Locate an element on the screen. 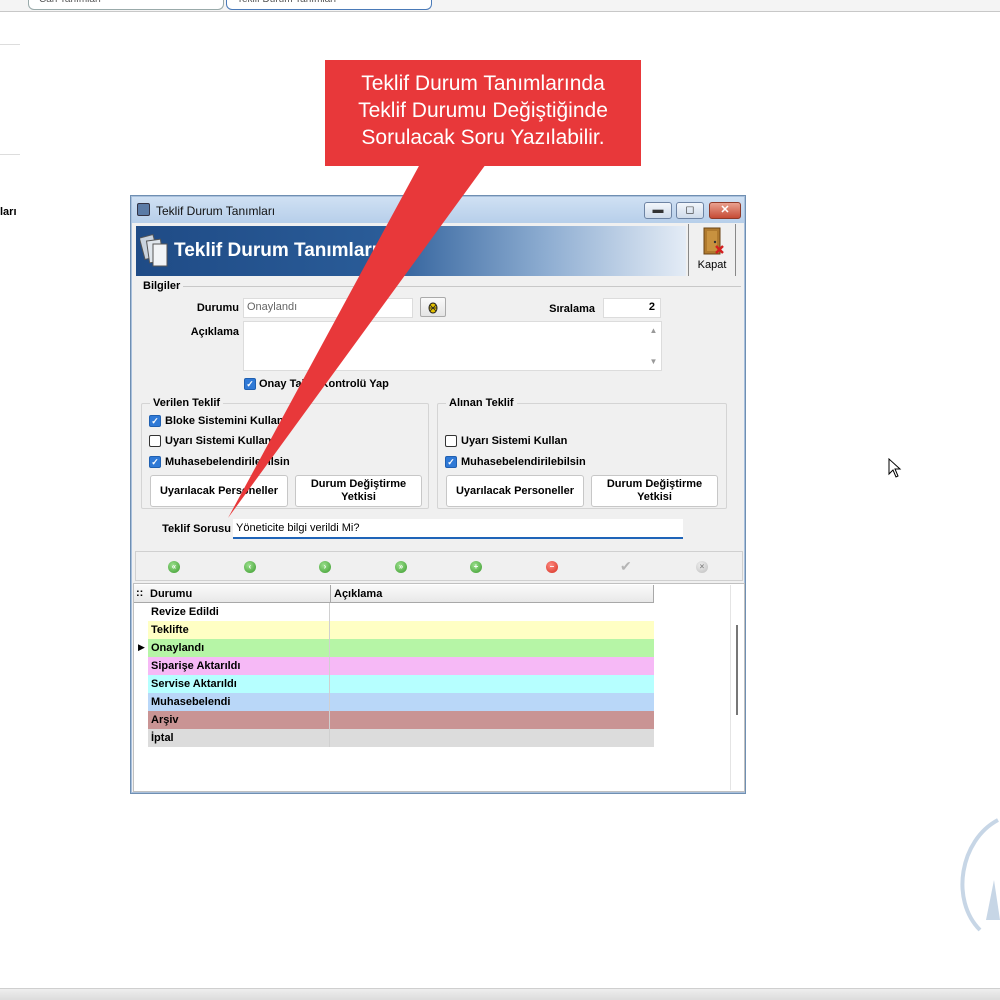  column-header-durumu: Durumu is located at coordinates (171, 594).